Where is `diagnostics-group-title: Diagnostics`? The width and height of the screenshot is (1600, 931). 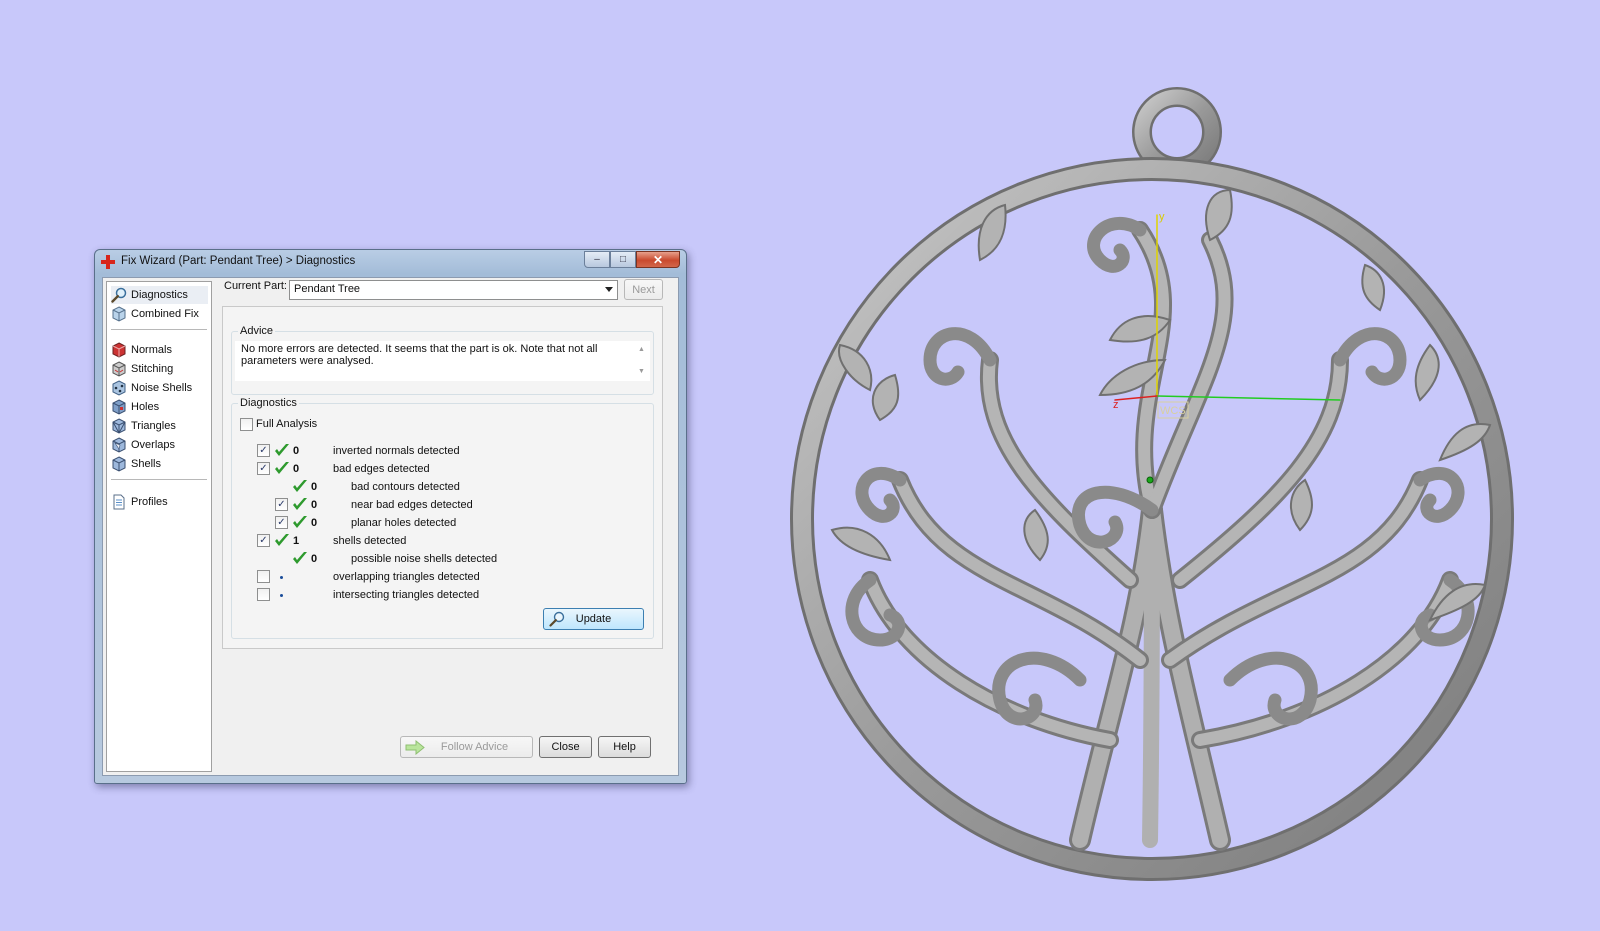 diagnostics-group-title: Diagnostics is located at coordinates (268, 403).